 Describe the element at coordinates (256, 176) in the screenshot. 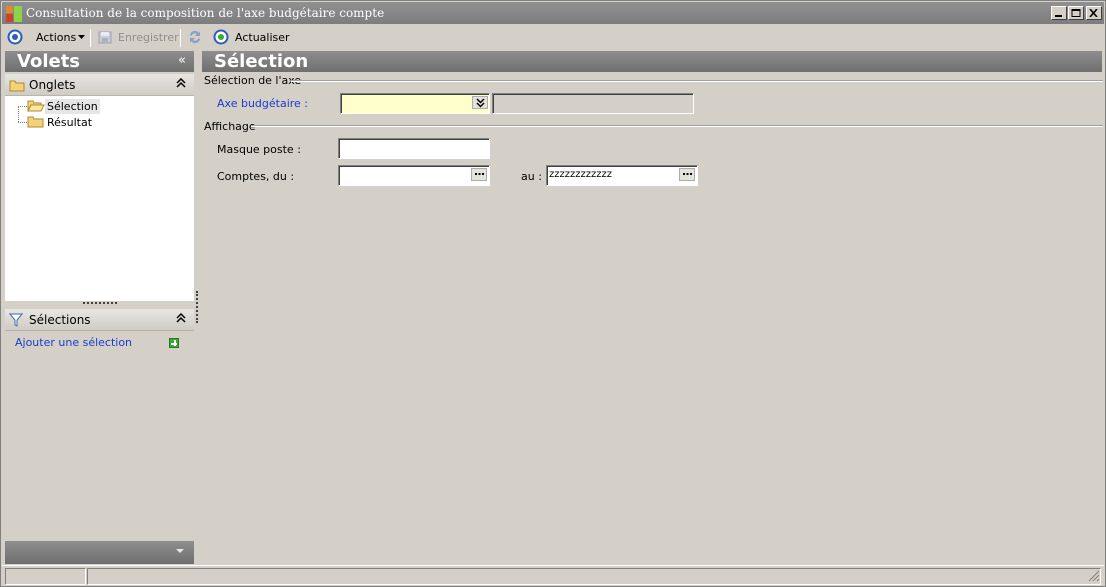

I see `comptes-du-label: Comptes, du :` at that location.